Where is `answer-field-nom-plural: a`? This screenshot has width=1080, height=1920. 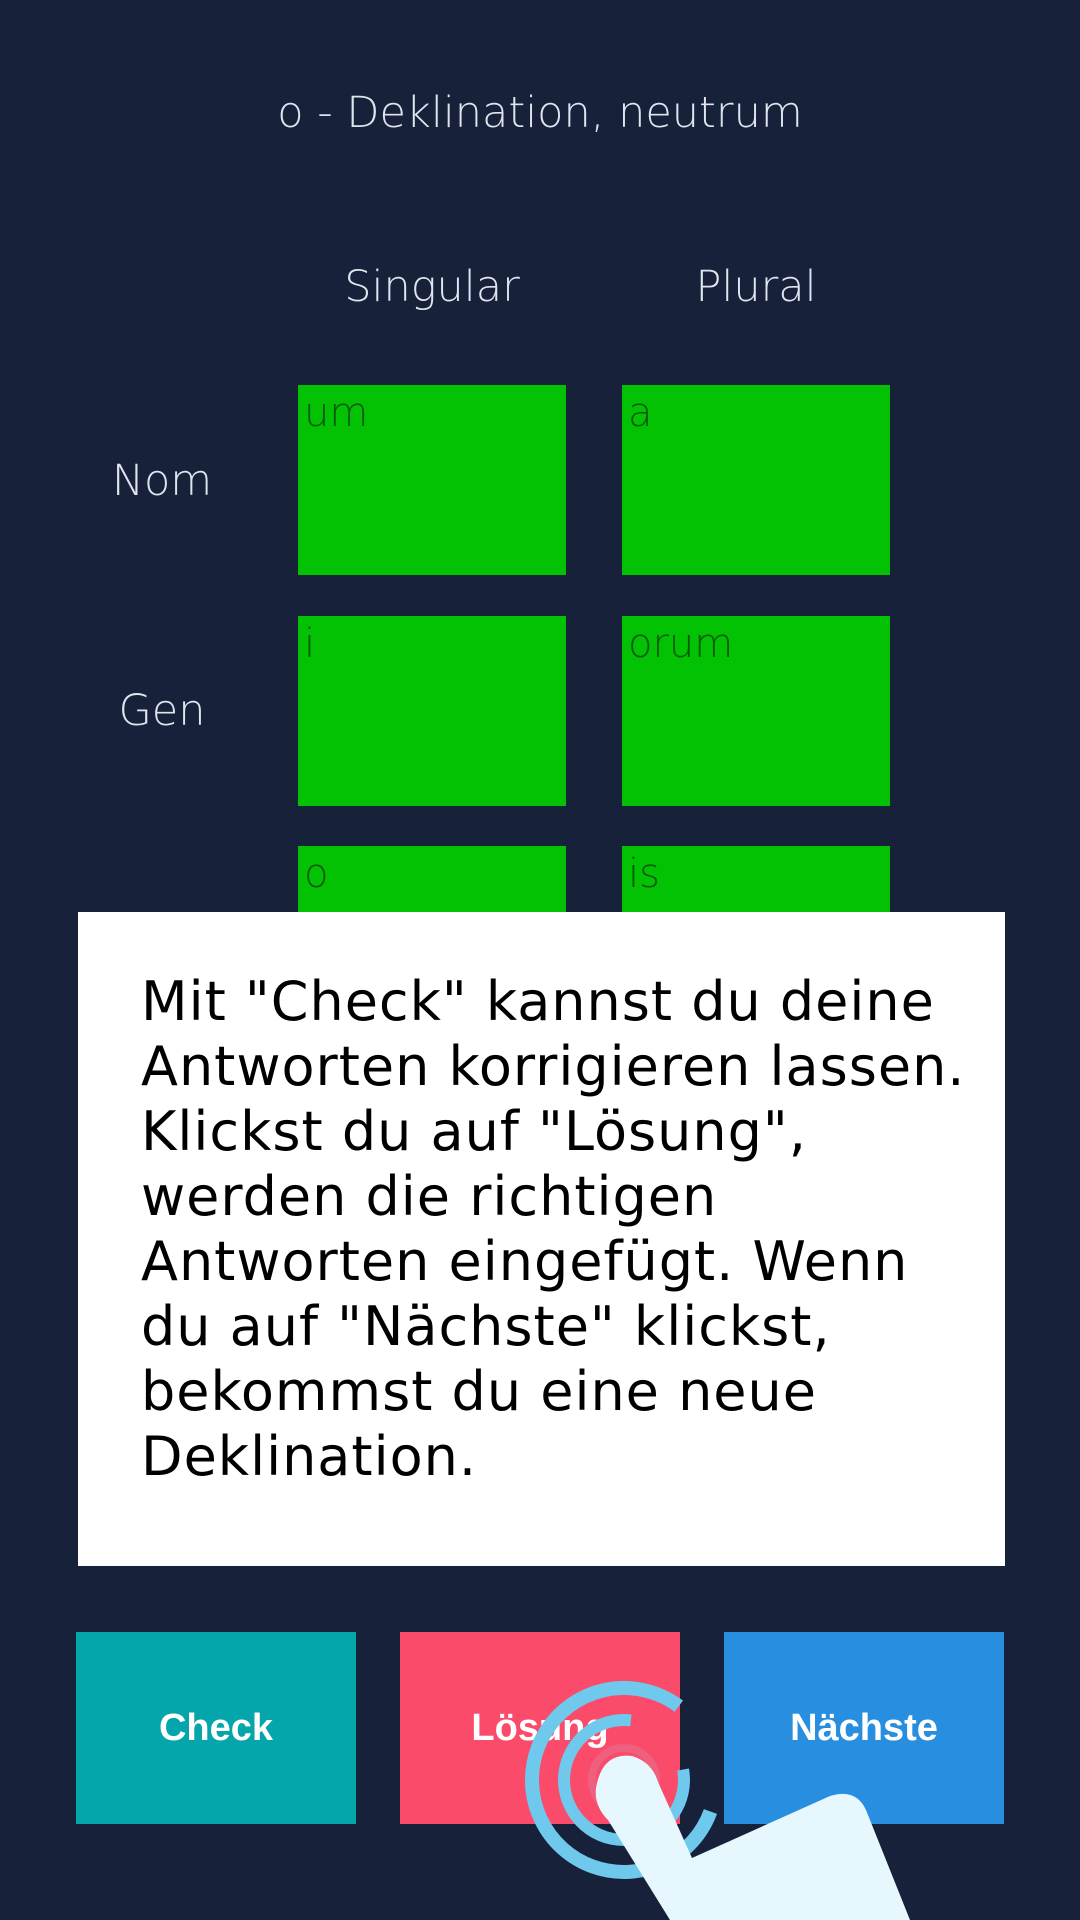
answer-field-nom-plural: a is located at coordinates (756, 480).